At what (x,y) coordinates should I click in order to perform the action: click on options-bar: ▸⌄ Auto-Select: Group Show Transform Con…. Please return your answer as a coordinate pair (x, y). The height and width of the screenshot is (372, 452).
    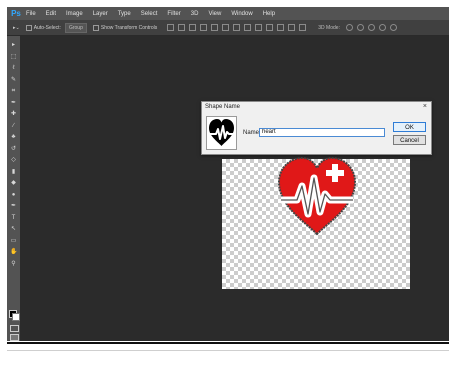
    Looking at the image, I should click on (228, 28).